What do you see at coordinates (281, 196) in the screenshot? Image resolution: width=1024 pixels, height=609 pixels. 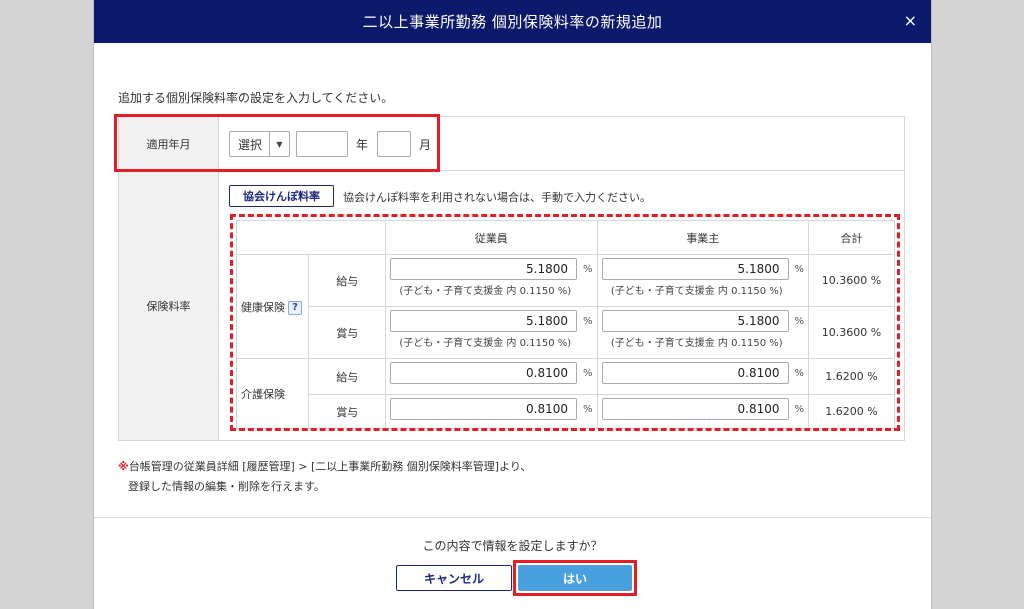 I see `kyokai-rate-button: 協会けんぽ料率` at bounding box center [281, 196].